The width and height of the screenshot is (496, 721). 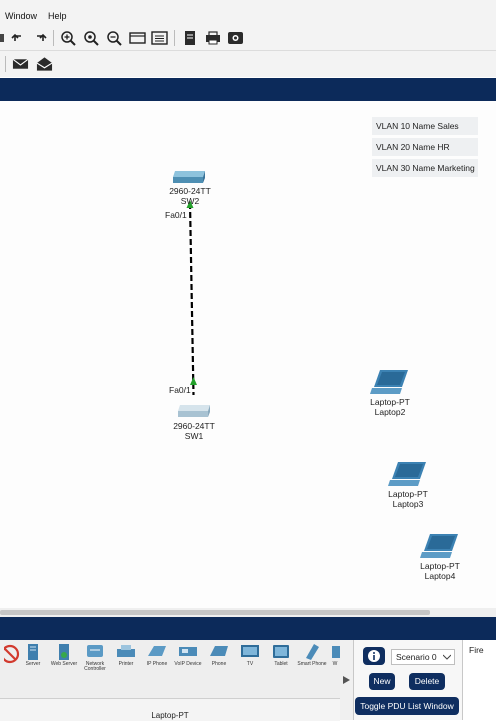 I want to click on scenario-select: Scenario 0, so click(x=423, y=657).